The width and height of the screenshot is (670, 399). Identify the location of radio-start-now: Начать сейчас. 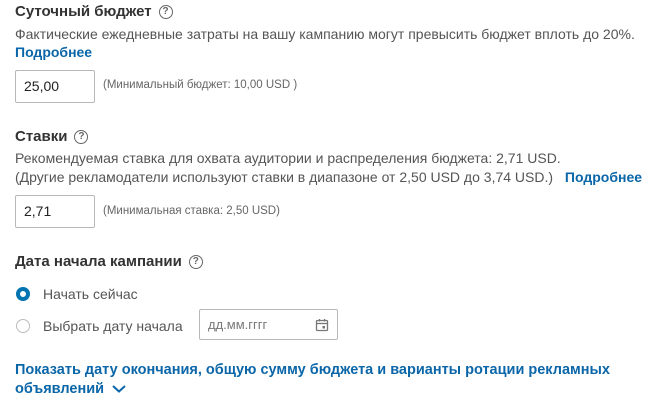
(77, 294).